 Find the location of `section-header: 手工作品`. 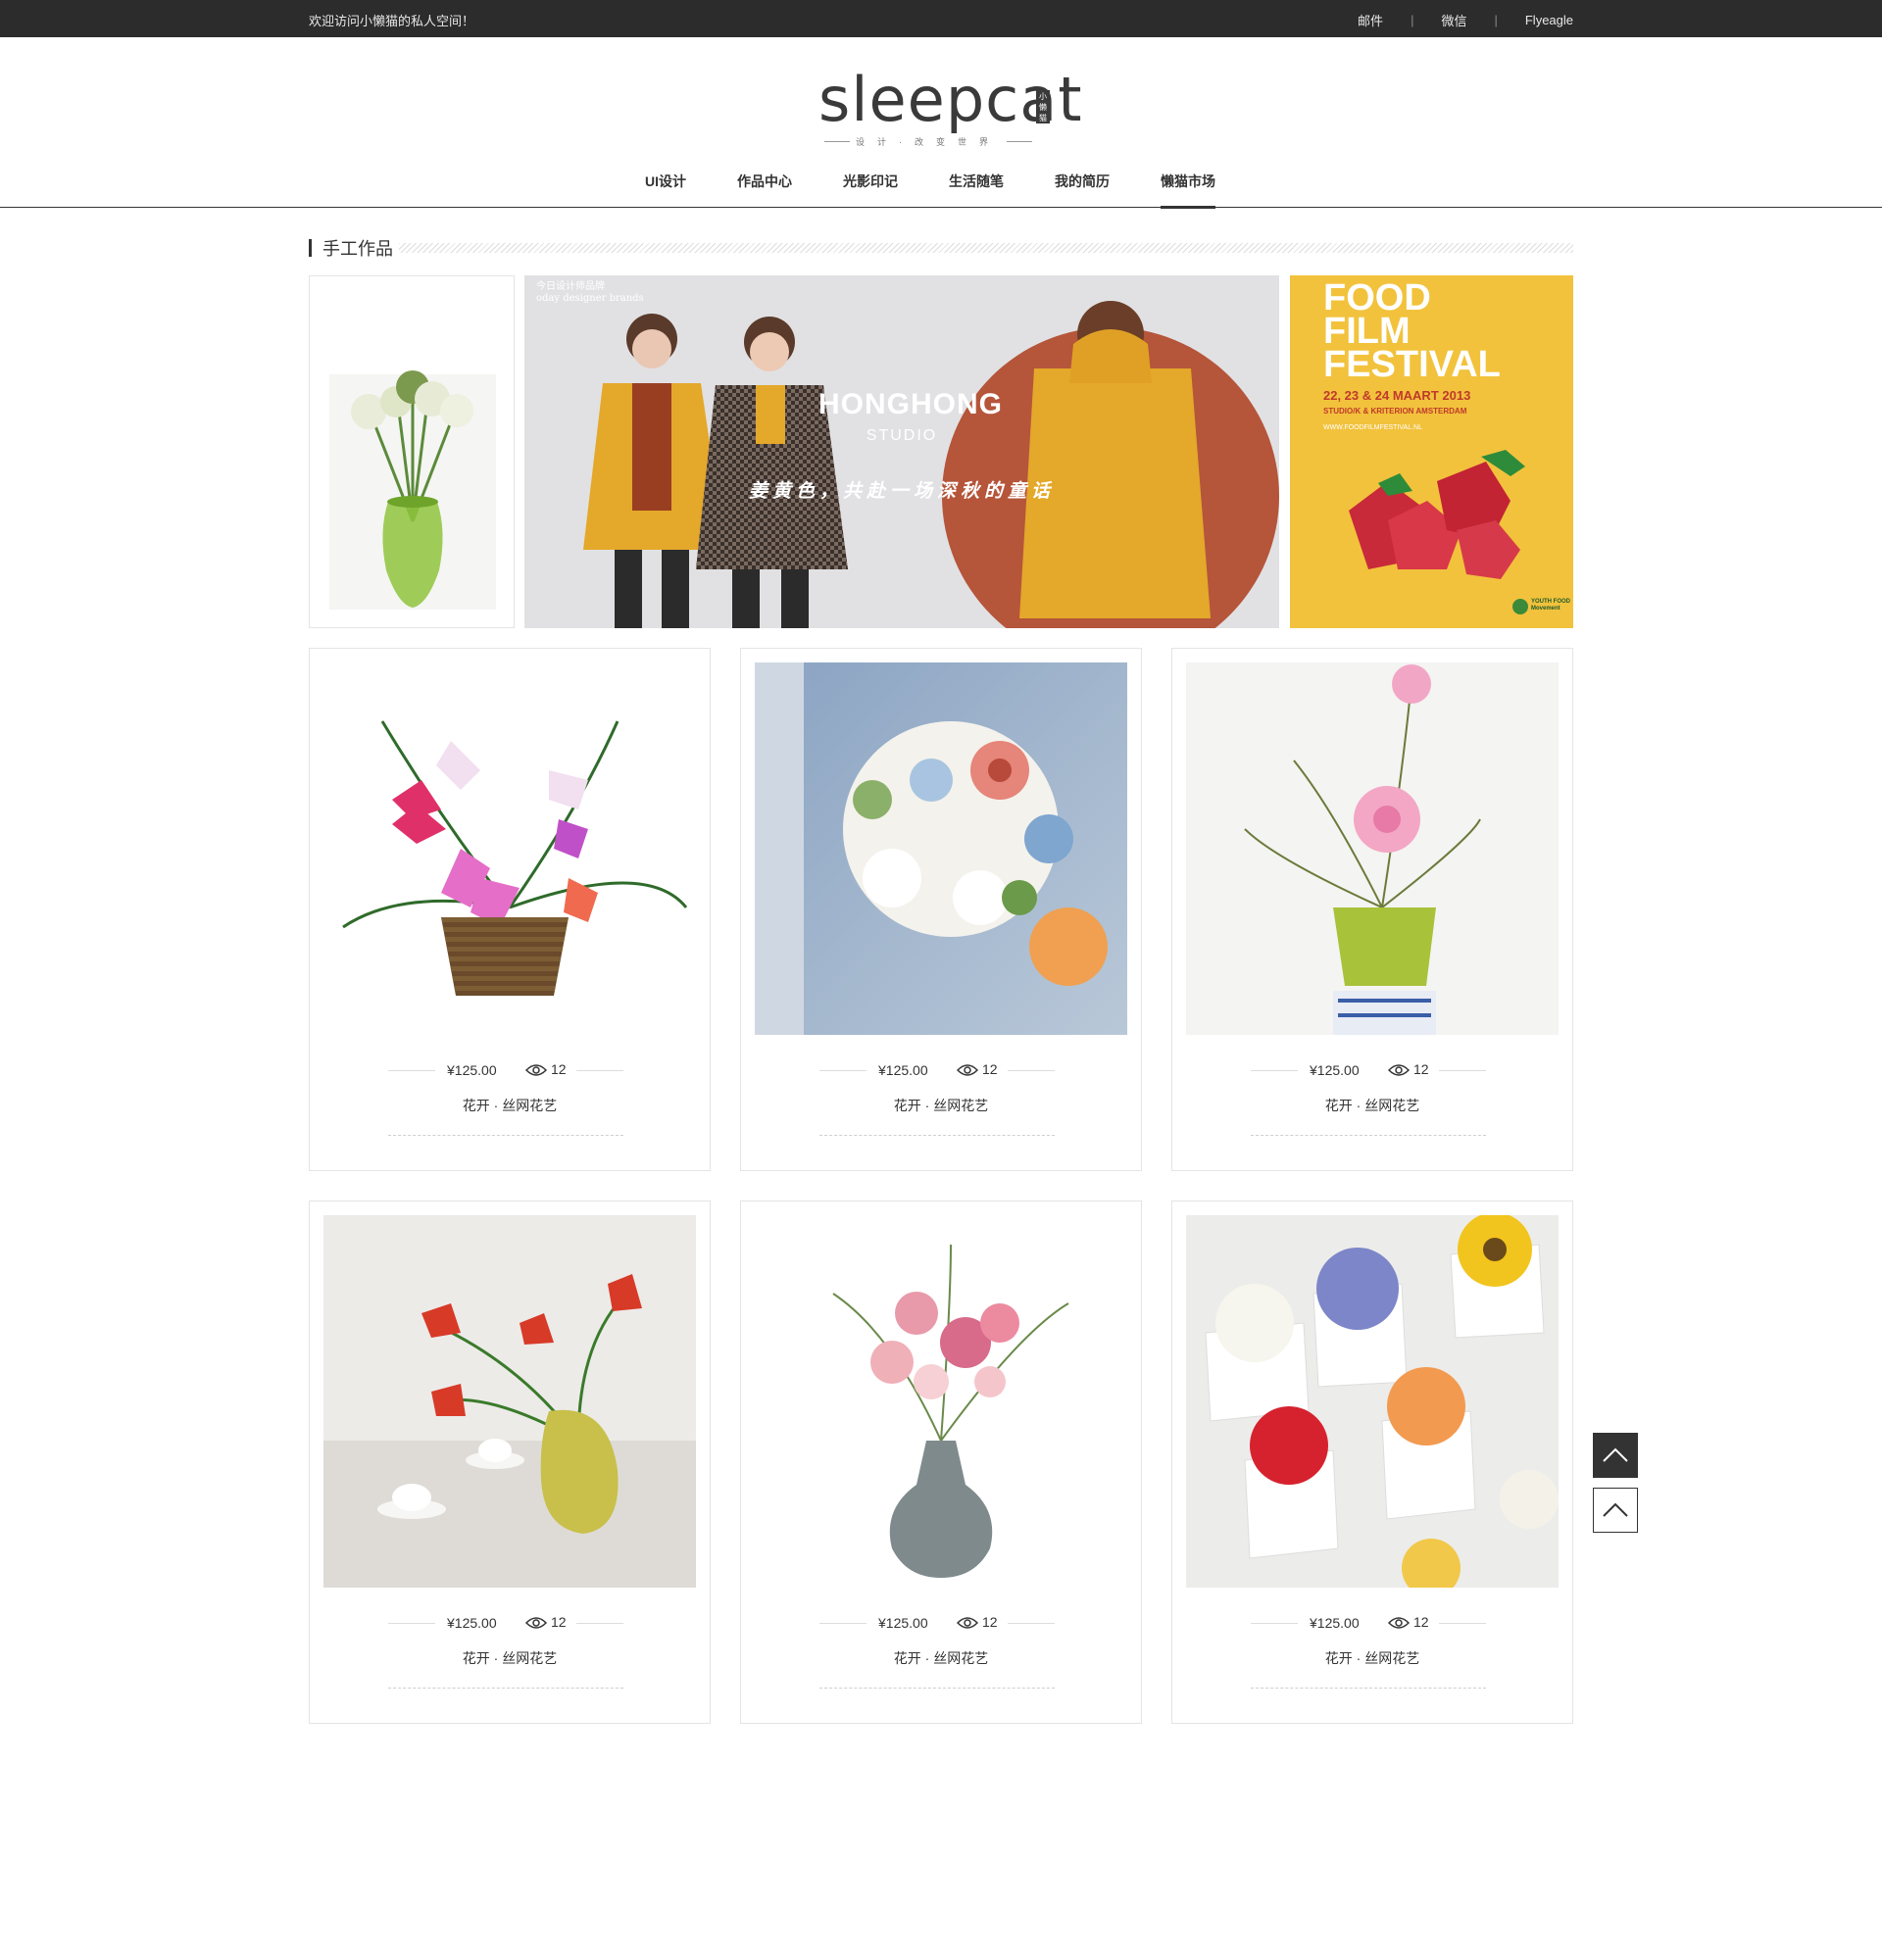

section-header: 手工作品 is located at coordinates (941, 248).